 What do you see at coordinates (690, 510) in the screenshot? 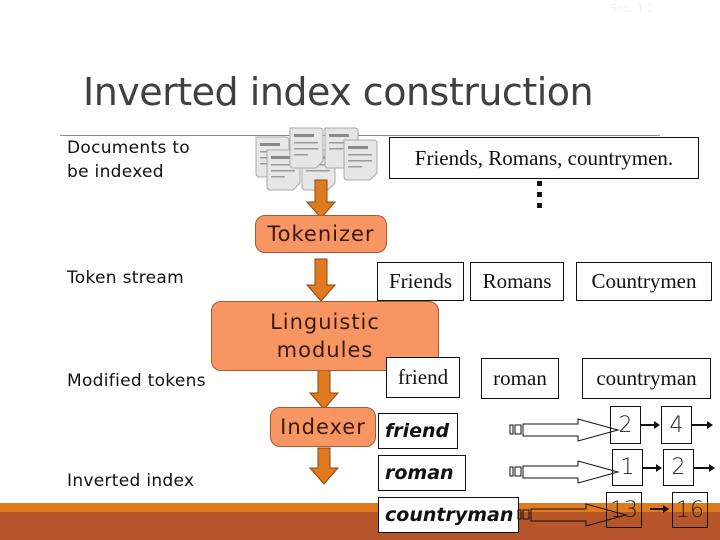
I see `posting-box: 16` at bounding box center [690, 510].